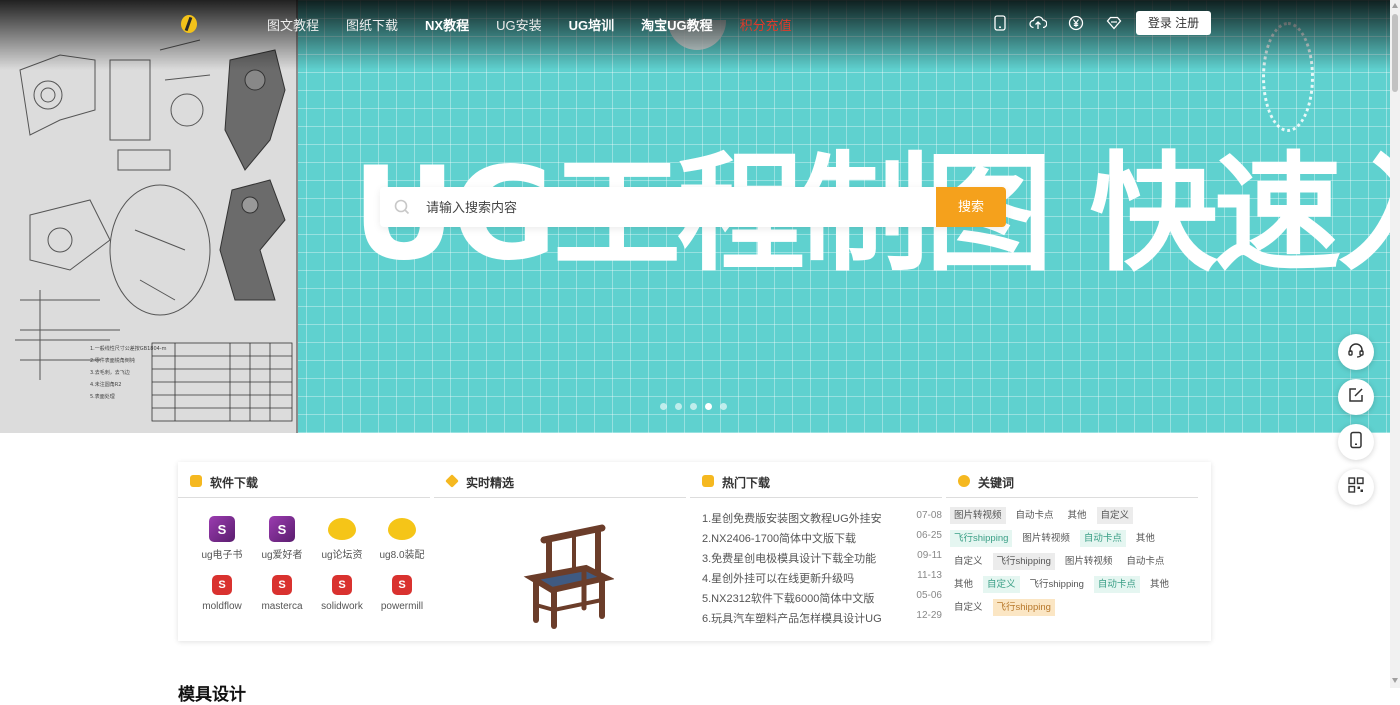  I want to click on software-label: masterca, so click(282, 606).